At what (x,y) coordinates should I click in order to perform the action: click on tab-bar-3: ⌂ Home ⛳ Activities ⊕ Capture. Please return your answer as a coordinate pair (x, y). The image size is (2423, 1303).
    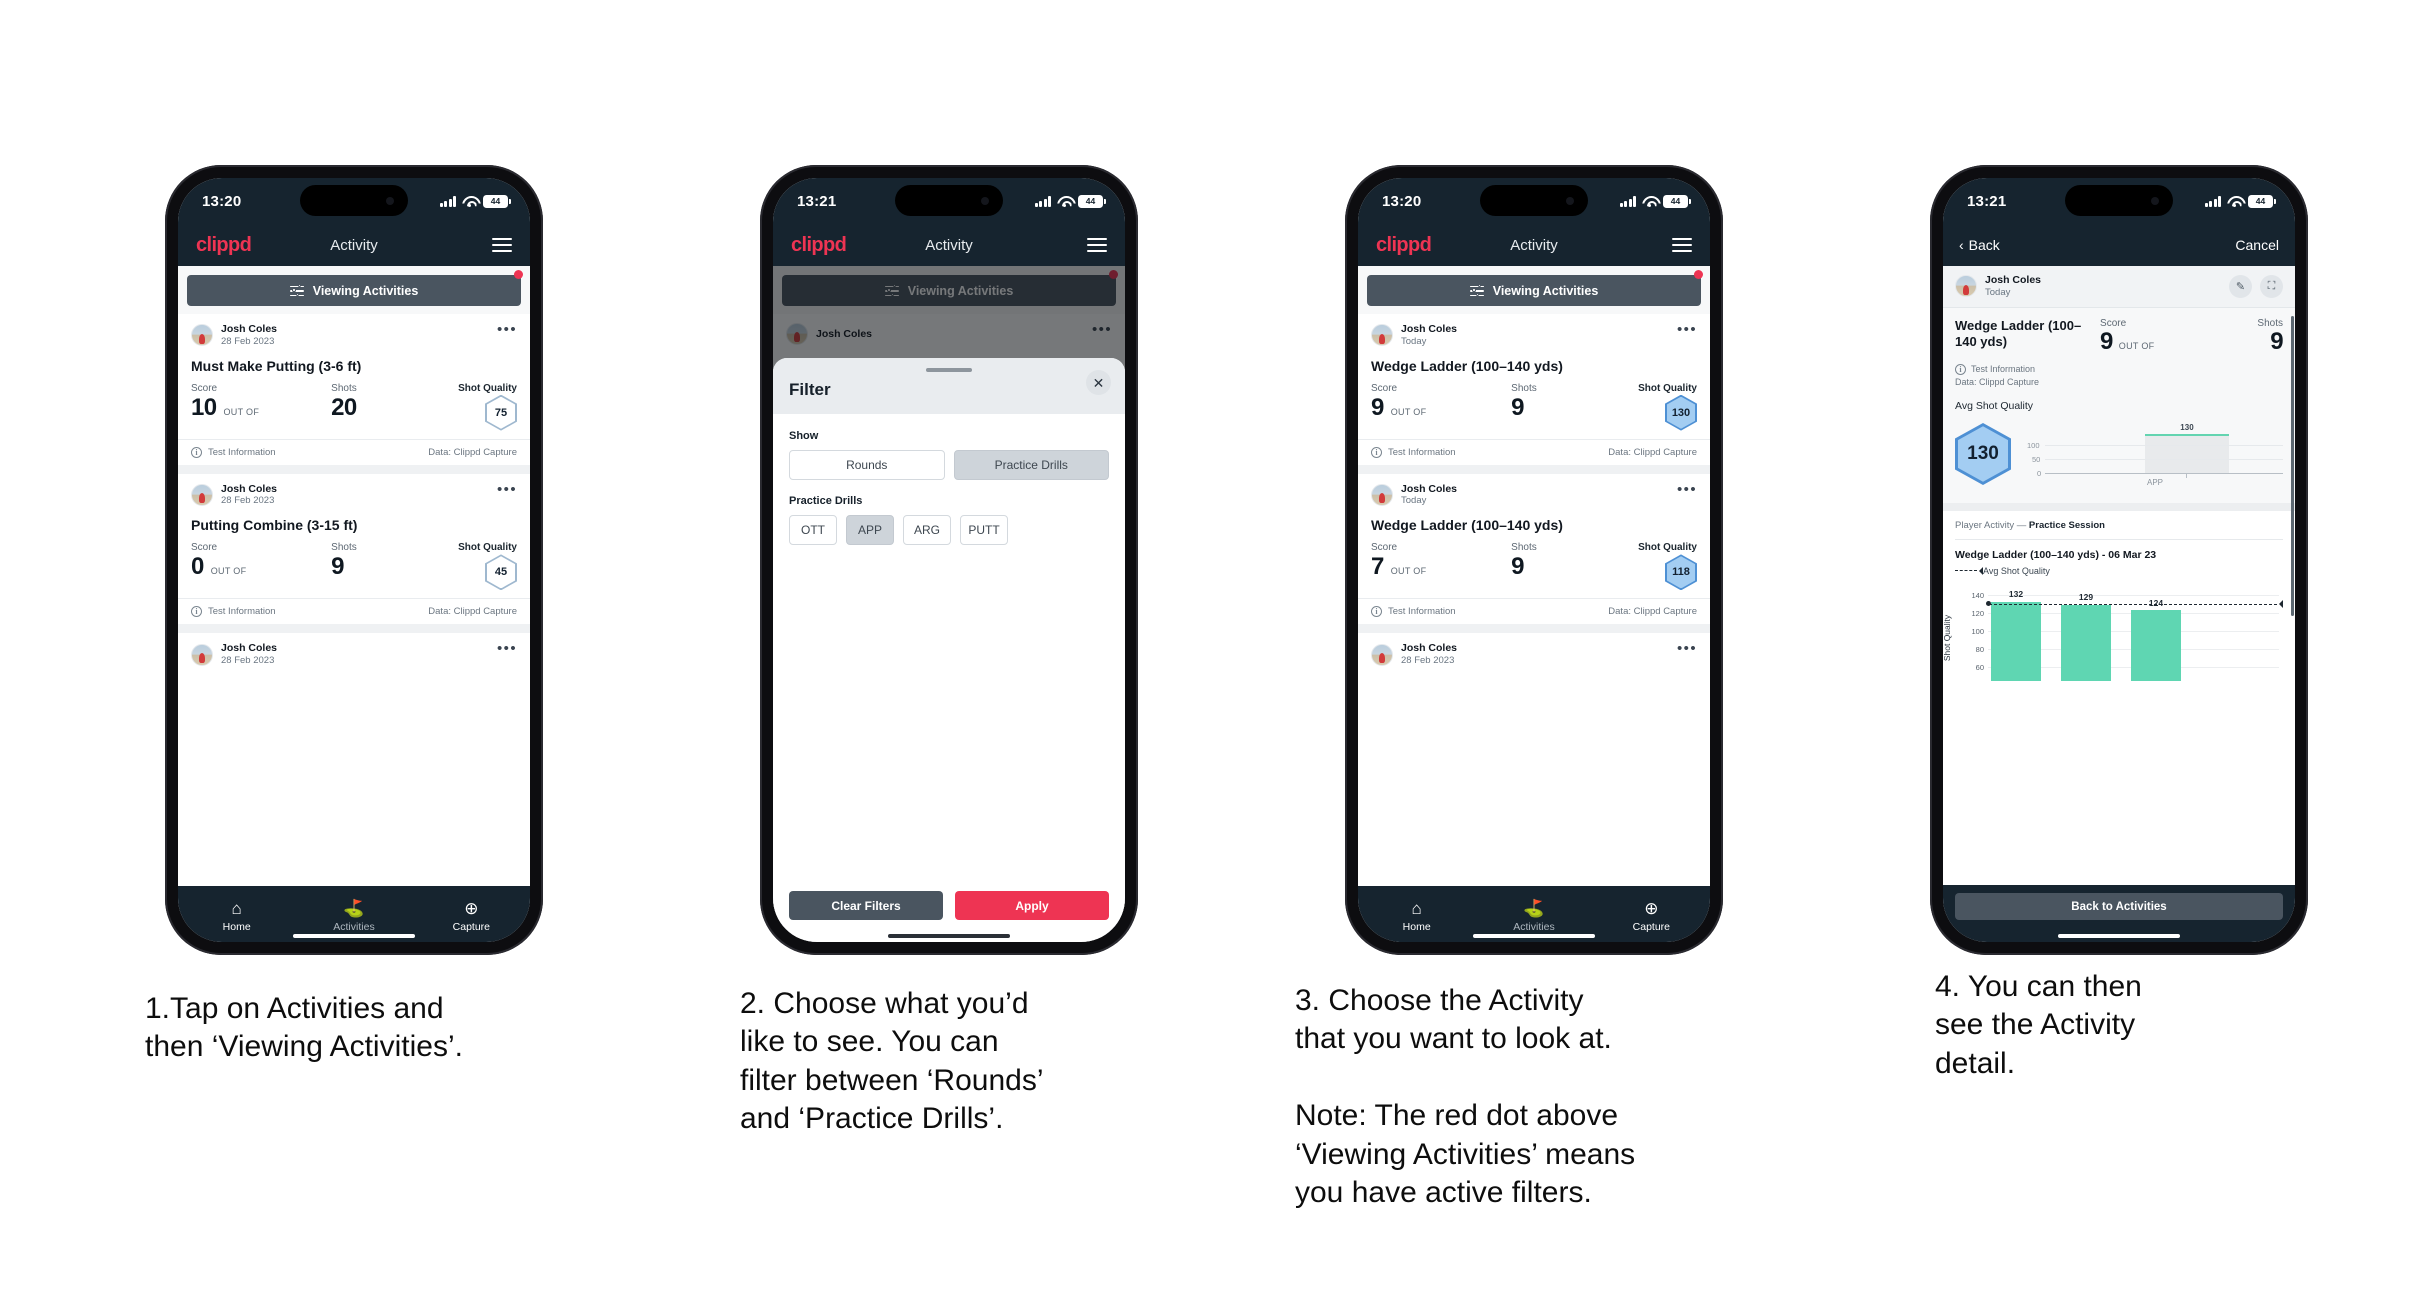
    Looking at the image, I should click on (1534, 914).